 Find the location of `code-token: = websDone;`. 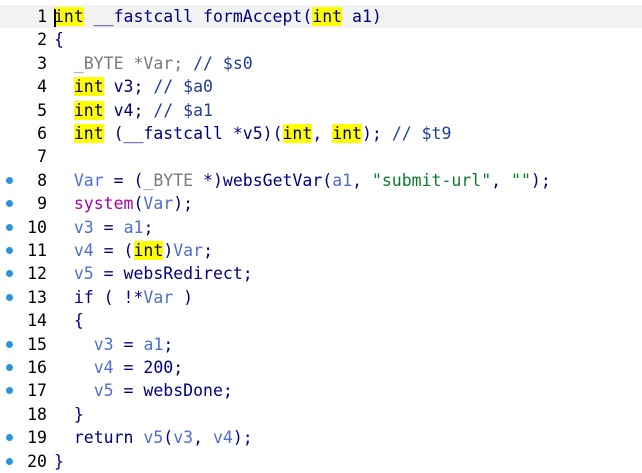

code-token: = websDone; is located at coordinates (173, 390).